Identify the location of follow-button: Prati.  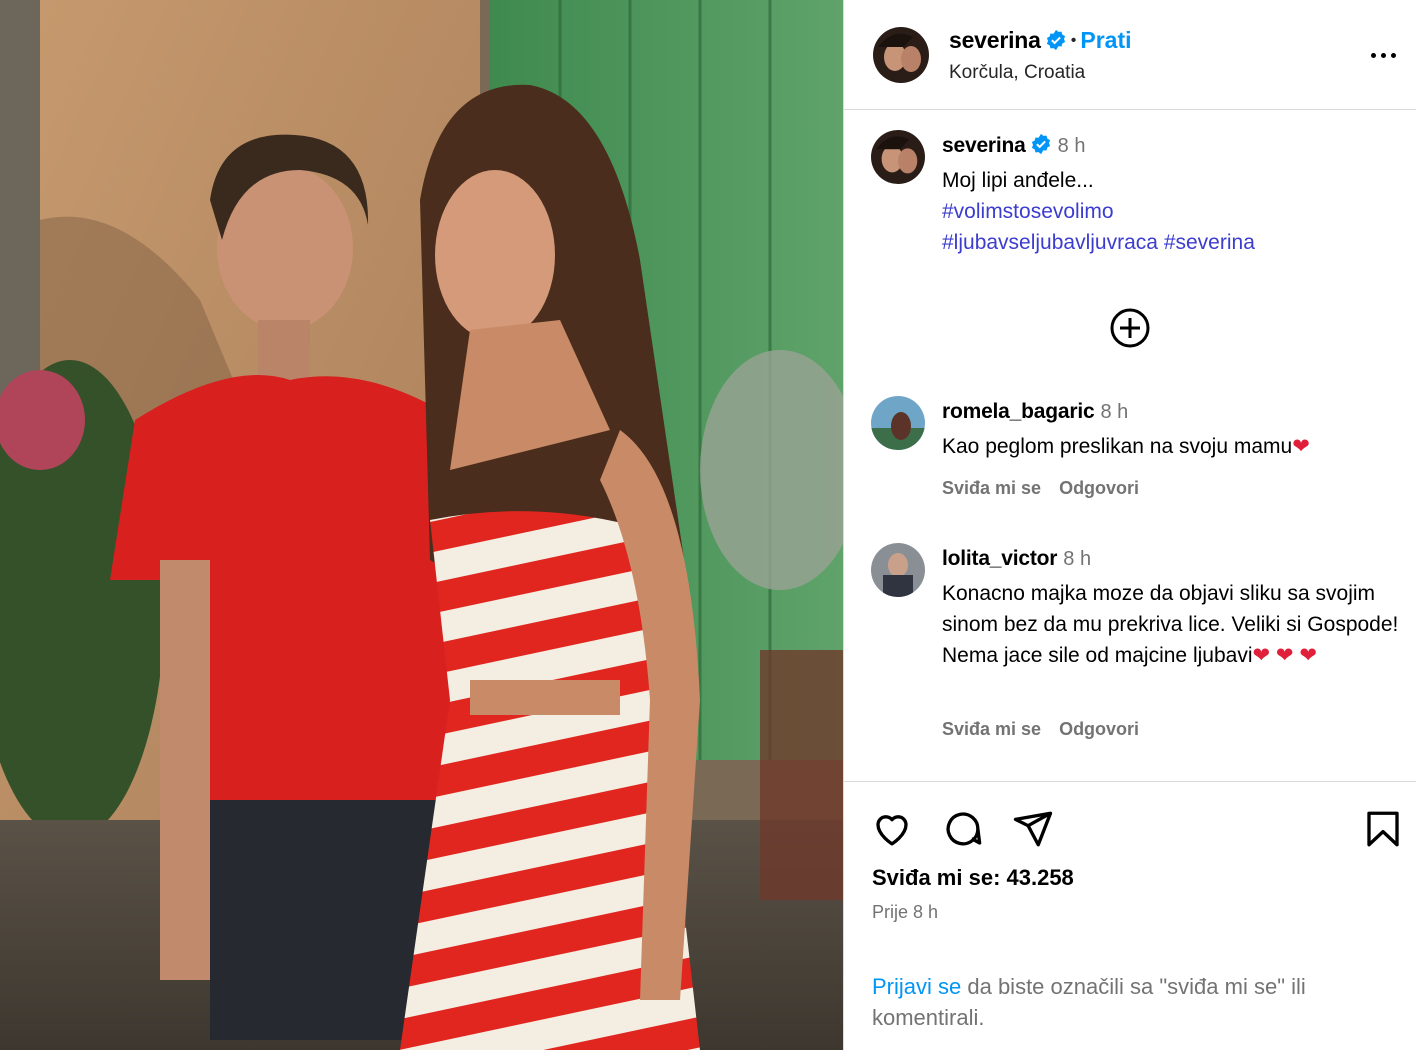
(1105, 40).